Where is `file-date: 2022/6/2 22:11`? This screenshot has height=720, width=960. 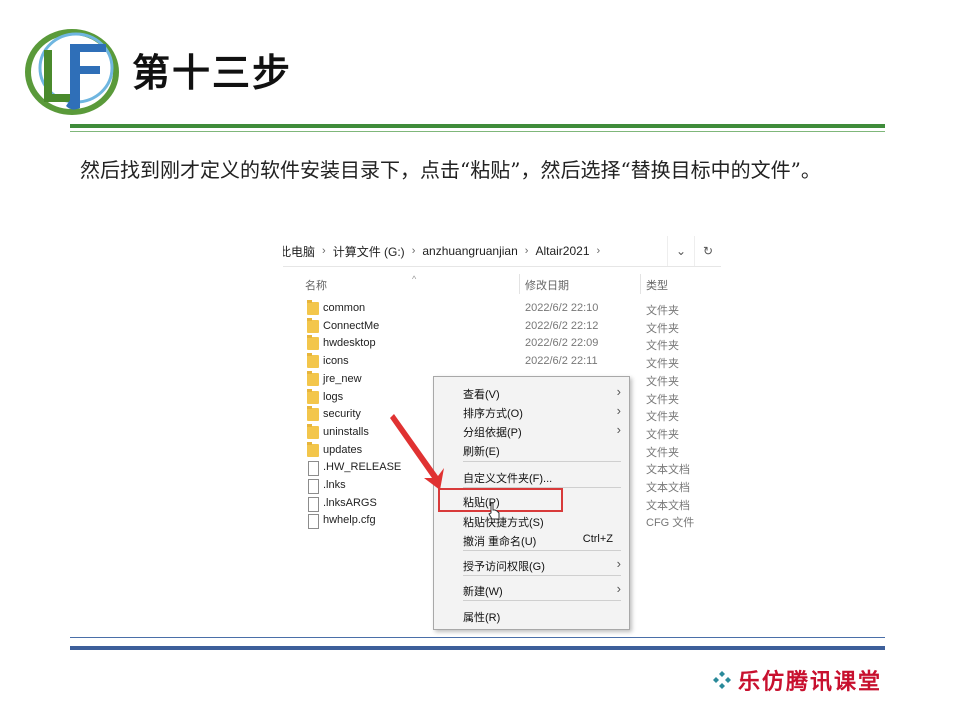
file-date: 2022/6/2 22:11 is located at coordinates (561, 361).